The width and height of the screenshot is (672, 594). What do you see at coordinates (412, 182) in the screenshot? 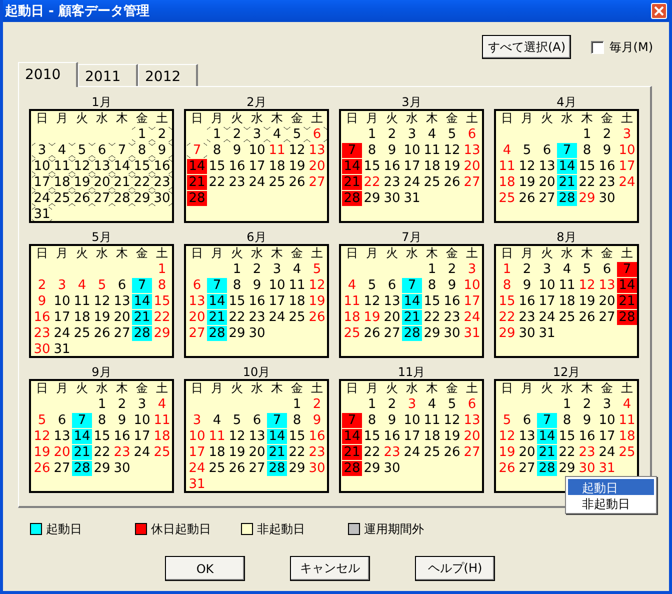
I see `day-cell: 24` at bounding box center [412, 182].